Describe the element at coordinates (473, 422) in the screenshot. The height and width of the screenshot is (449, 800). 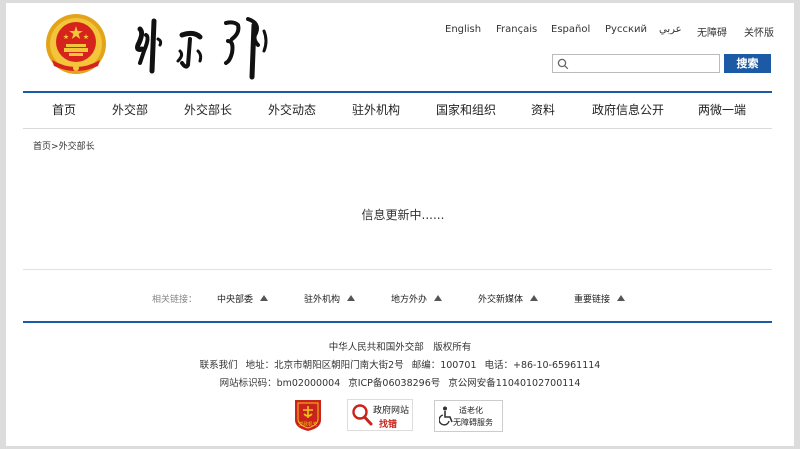
I see `accessibility-badge-line2: 无障碍服务` at that location.